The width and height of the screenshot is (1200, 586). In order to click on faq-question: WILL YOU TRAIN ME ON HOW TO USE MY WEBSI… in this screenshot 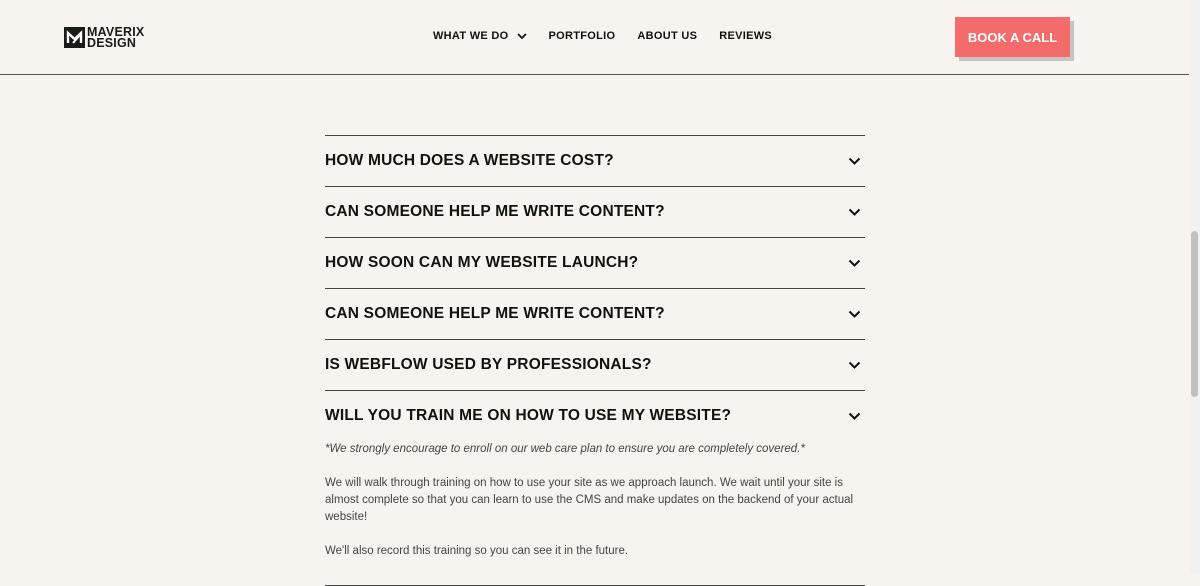, I will do `click(528, 415)`.